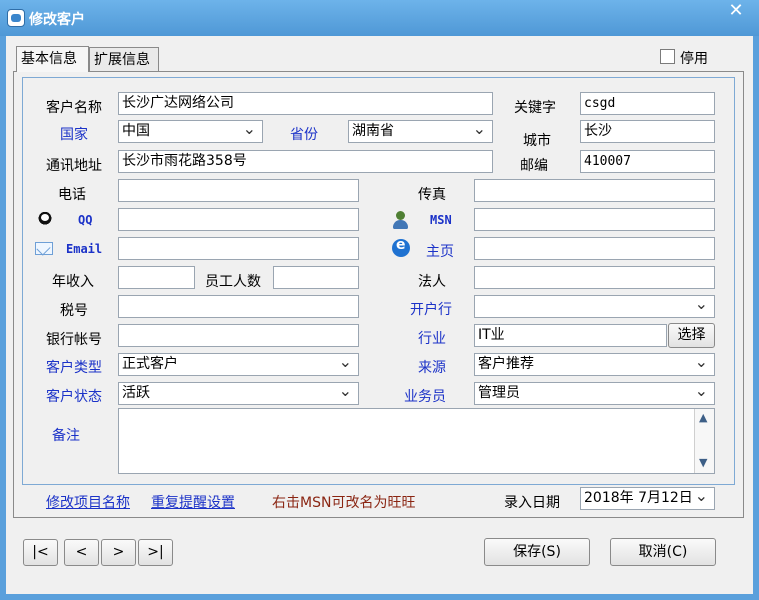 The height and width of the screenshot is (600, 759). I want to click on email-label: Email, so click(84, 249).